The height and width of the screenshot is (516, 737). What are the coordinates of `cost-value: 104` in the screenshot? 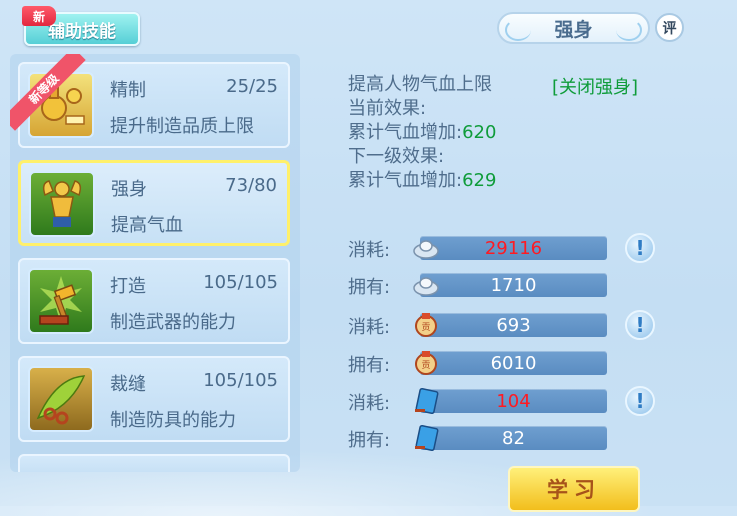 It's located at (513, 401).